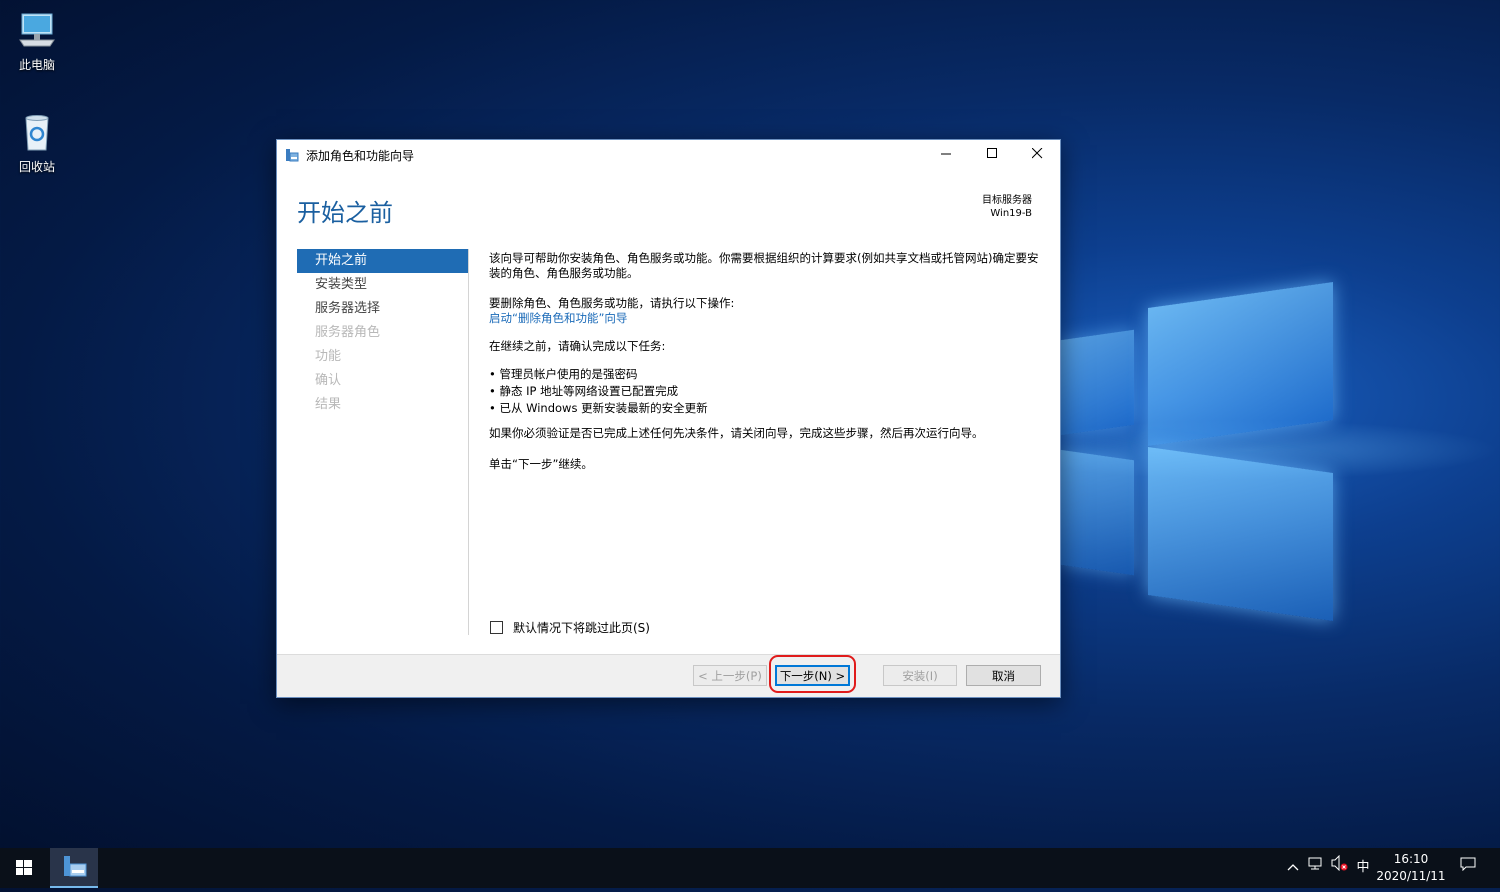 The image size is (1500, 892). I want to click on network-tray, so click(1316, 868).